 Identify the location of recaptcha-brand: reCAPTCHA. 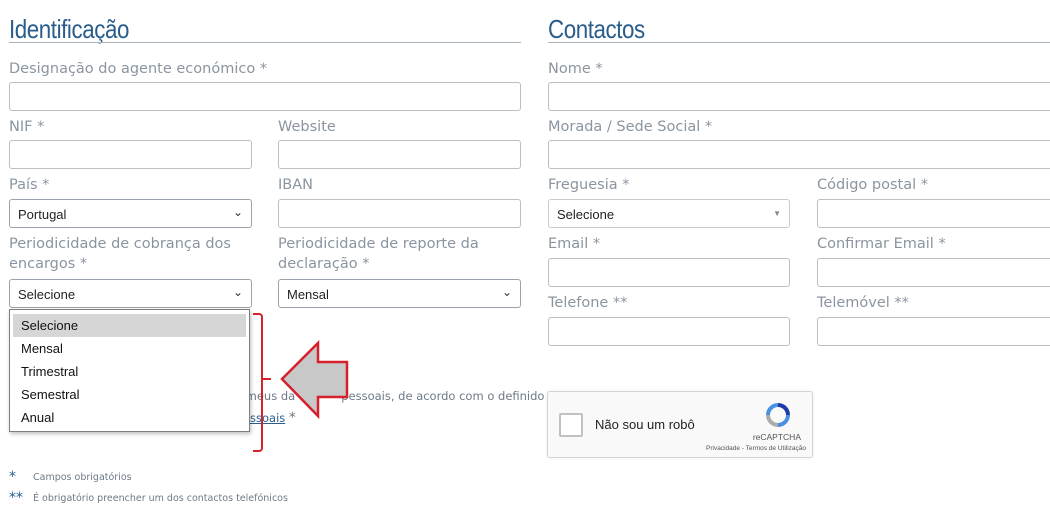
(776, 437).